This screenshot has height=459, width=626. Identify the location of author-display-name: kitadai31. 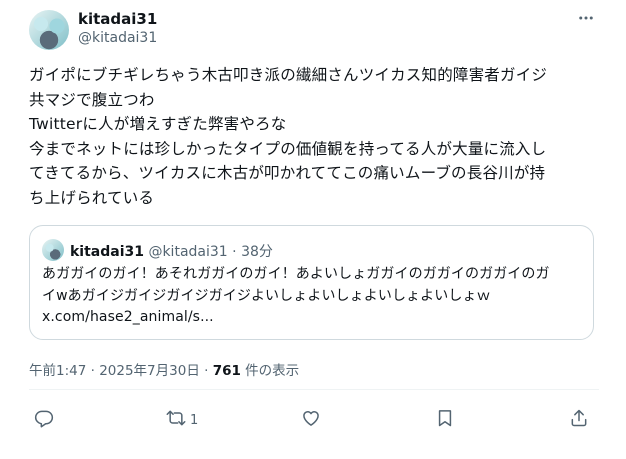
(117, 19).